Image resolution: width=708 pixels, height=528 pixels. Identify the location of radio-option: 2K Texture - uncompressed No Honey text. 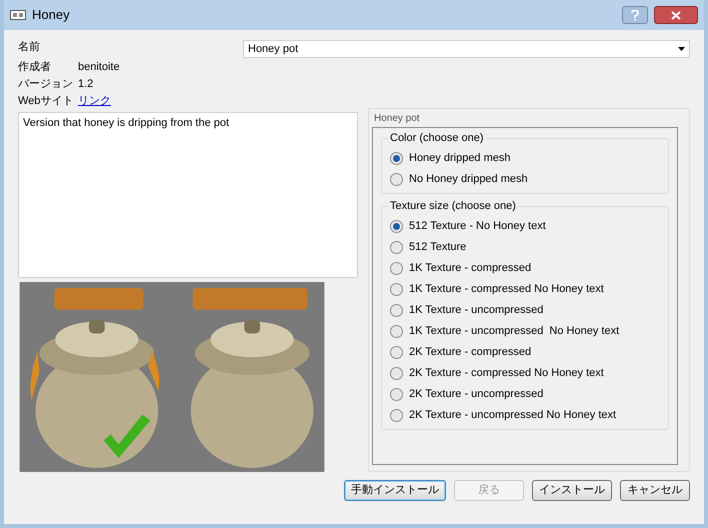
(525, 415).